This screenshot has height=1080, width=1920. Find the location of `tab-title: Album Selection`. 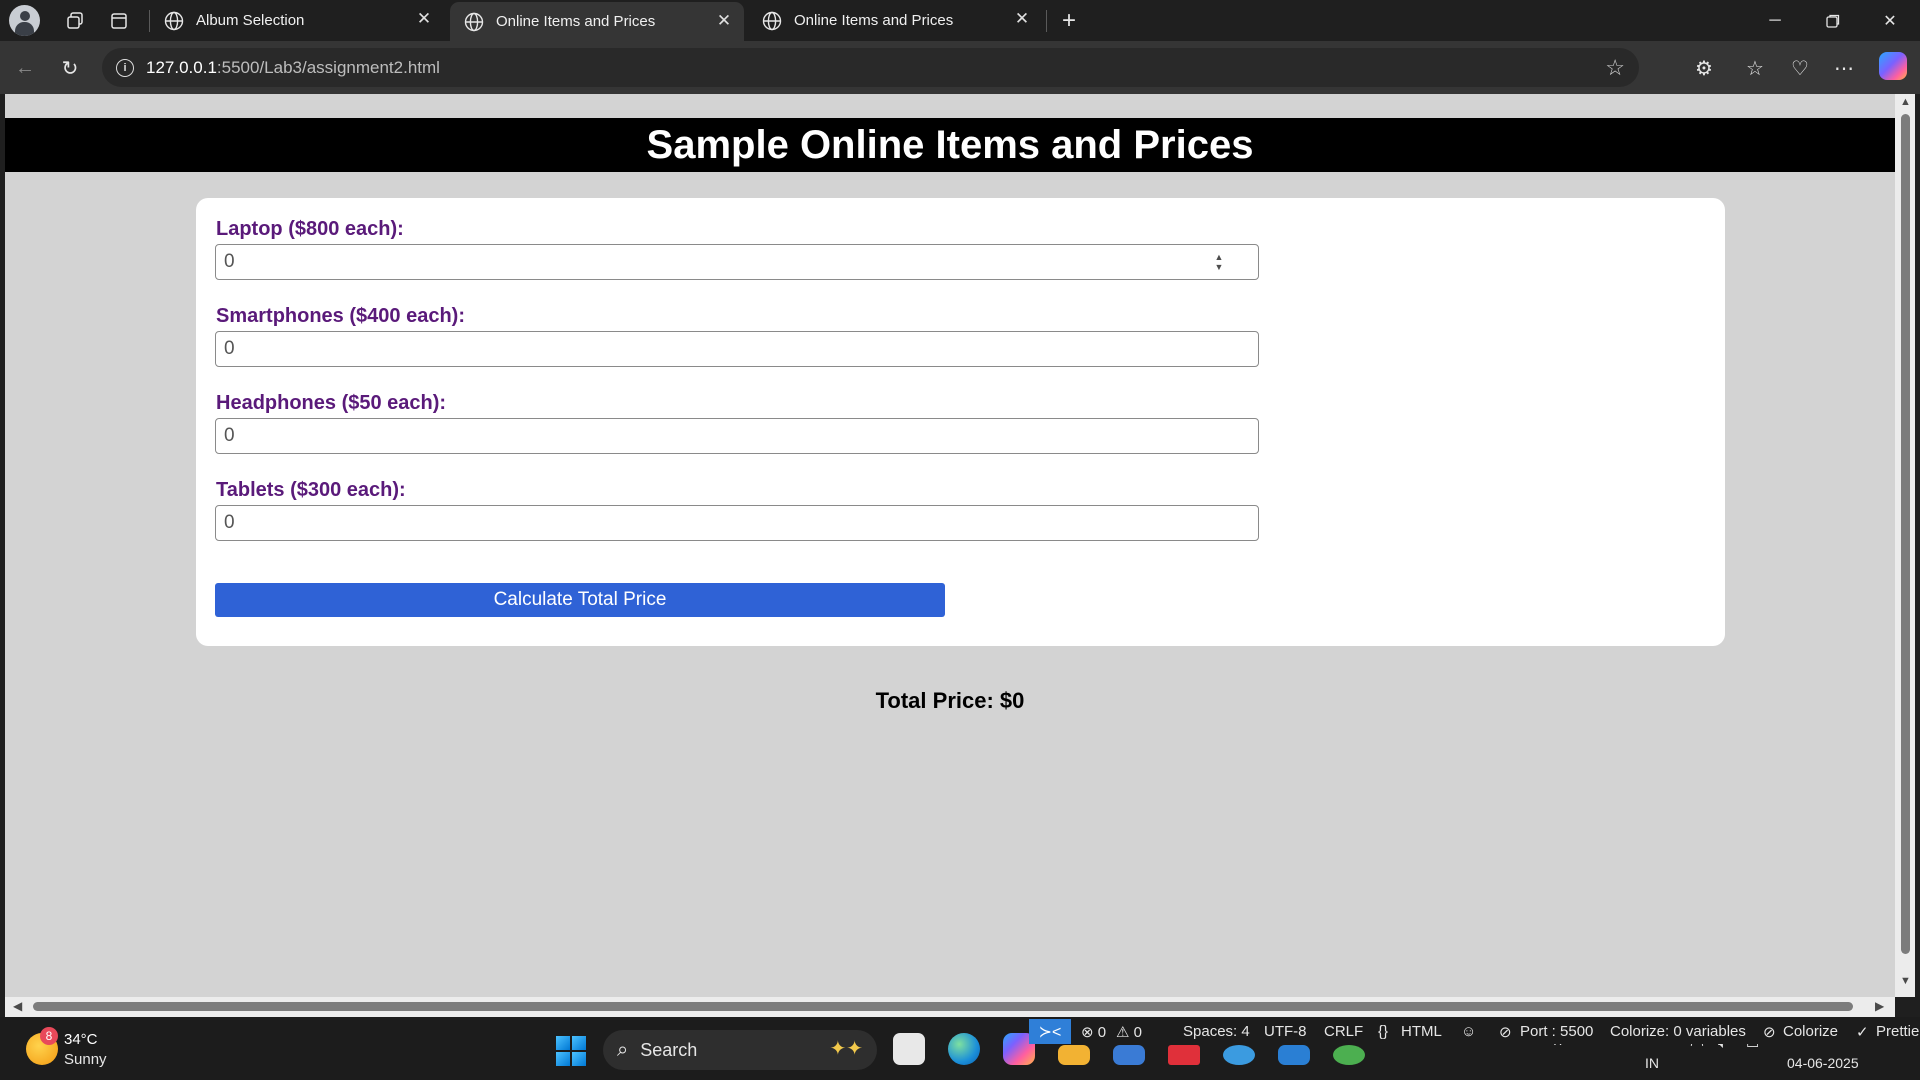

tab-title: Album Selection is located at coordinates (250, 20).